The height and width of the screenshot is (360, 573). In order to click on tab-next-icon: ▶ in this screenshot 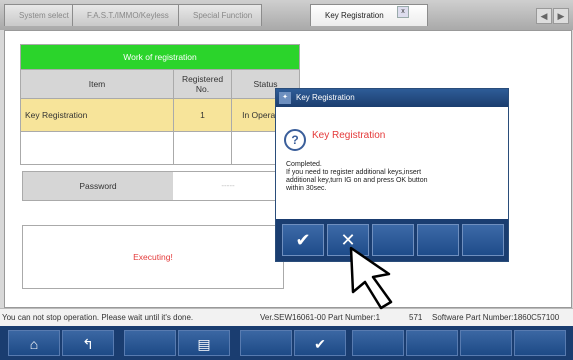, I will do `click(561, 16)`.